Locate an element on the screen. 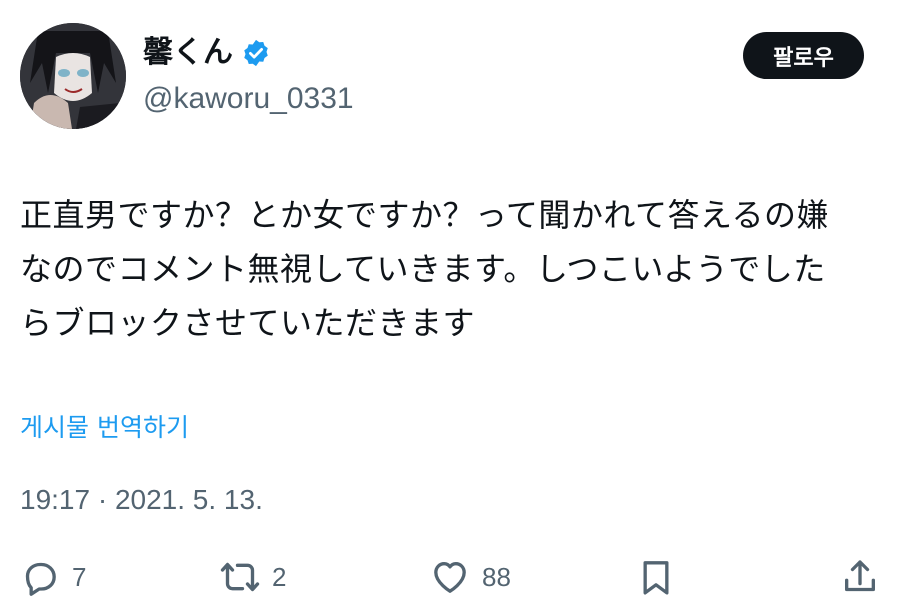  translate-post-link: 게시물 번역하기 is located at coordinates (104, 428).